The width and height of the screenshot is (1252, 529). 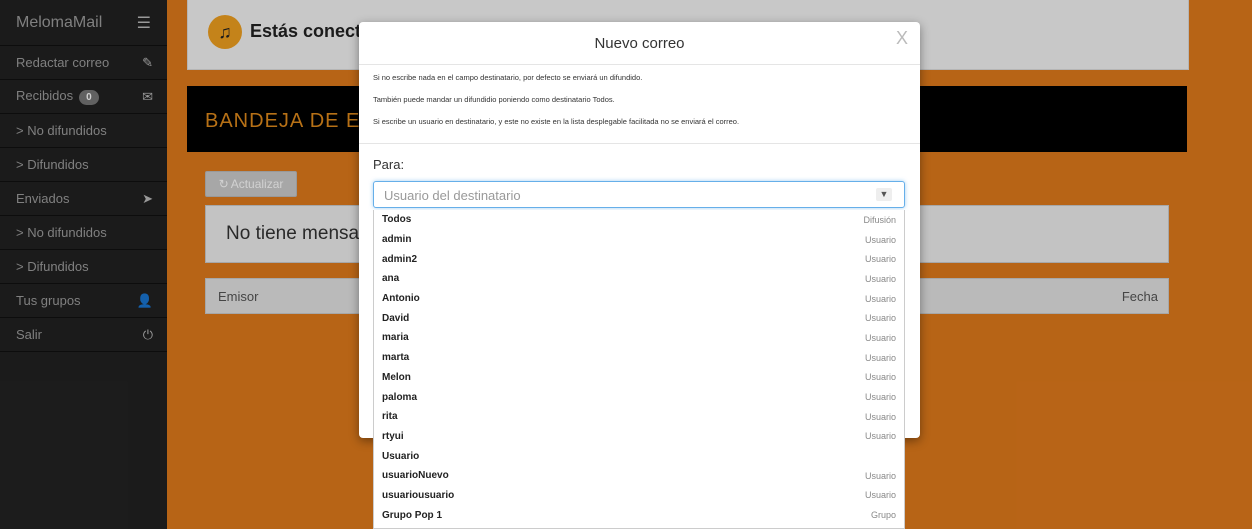 What do you see at coordinates (639, 358) in the screenshot?
I see `list-item: marta Usuario` at bounding box center [639, 358].